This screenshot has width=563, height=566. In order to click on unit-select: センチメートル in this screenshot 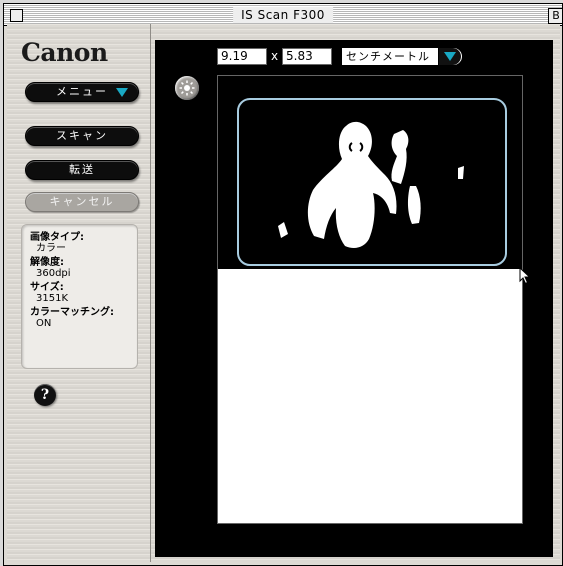, I will do `click(402, 56)`.